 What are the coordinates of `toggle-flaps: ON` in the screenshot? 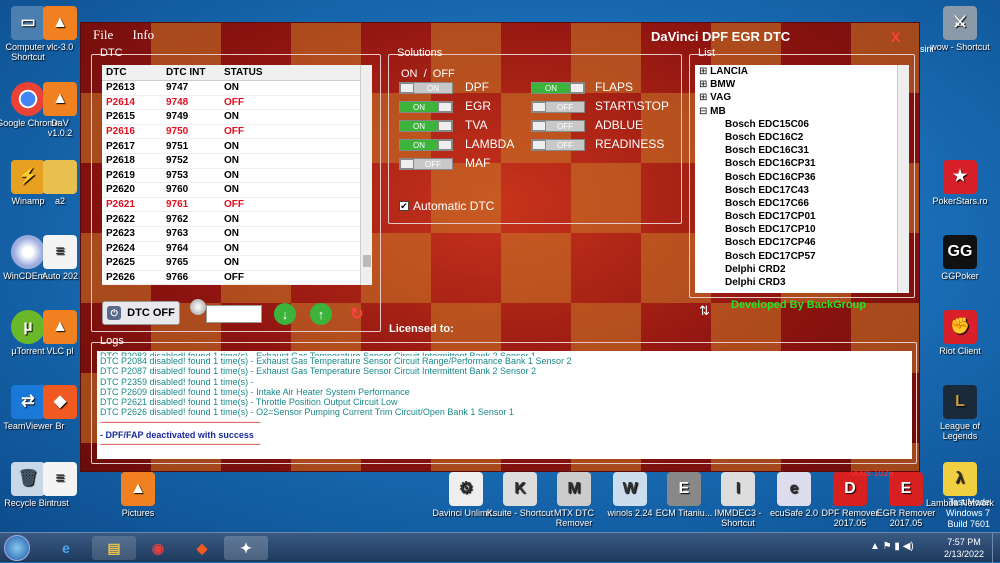 It's located at (558, 88).